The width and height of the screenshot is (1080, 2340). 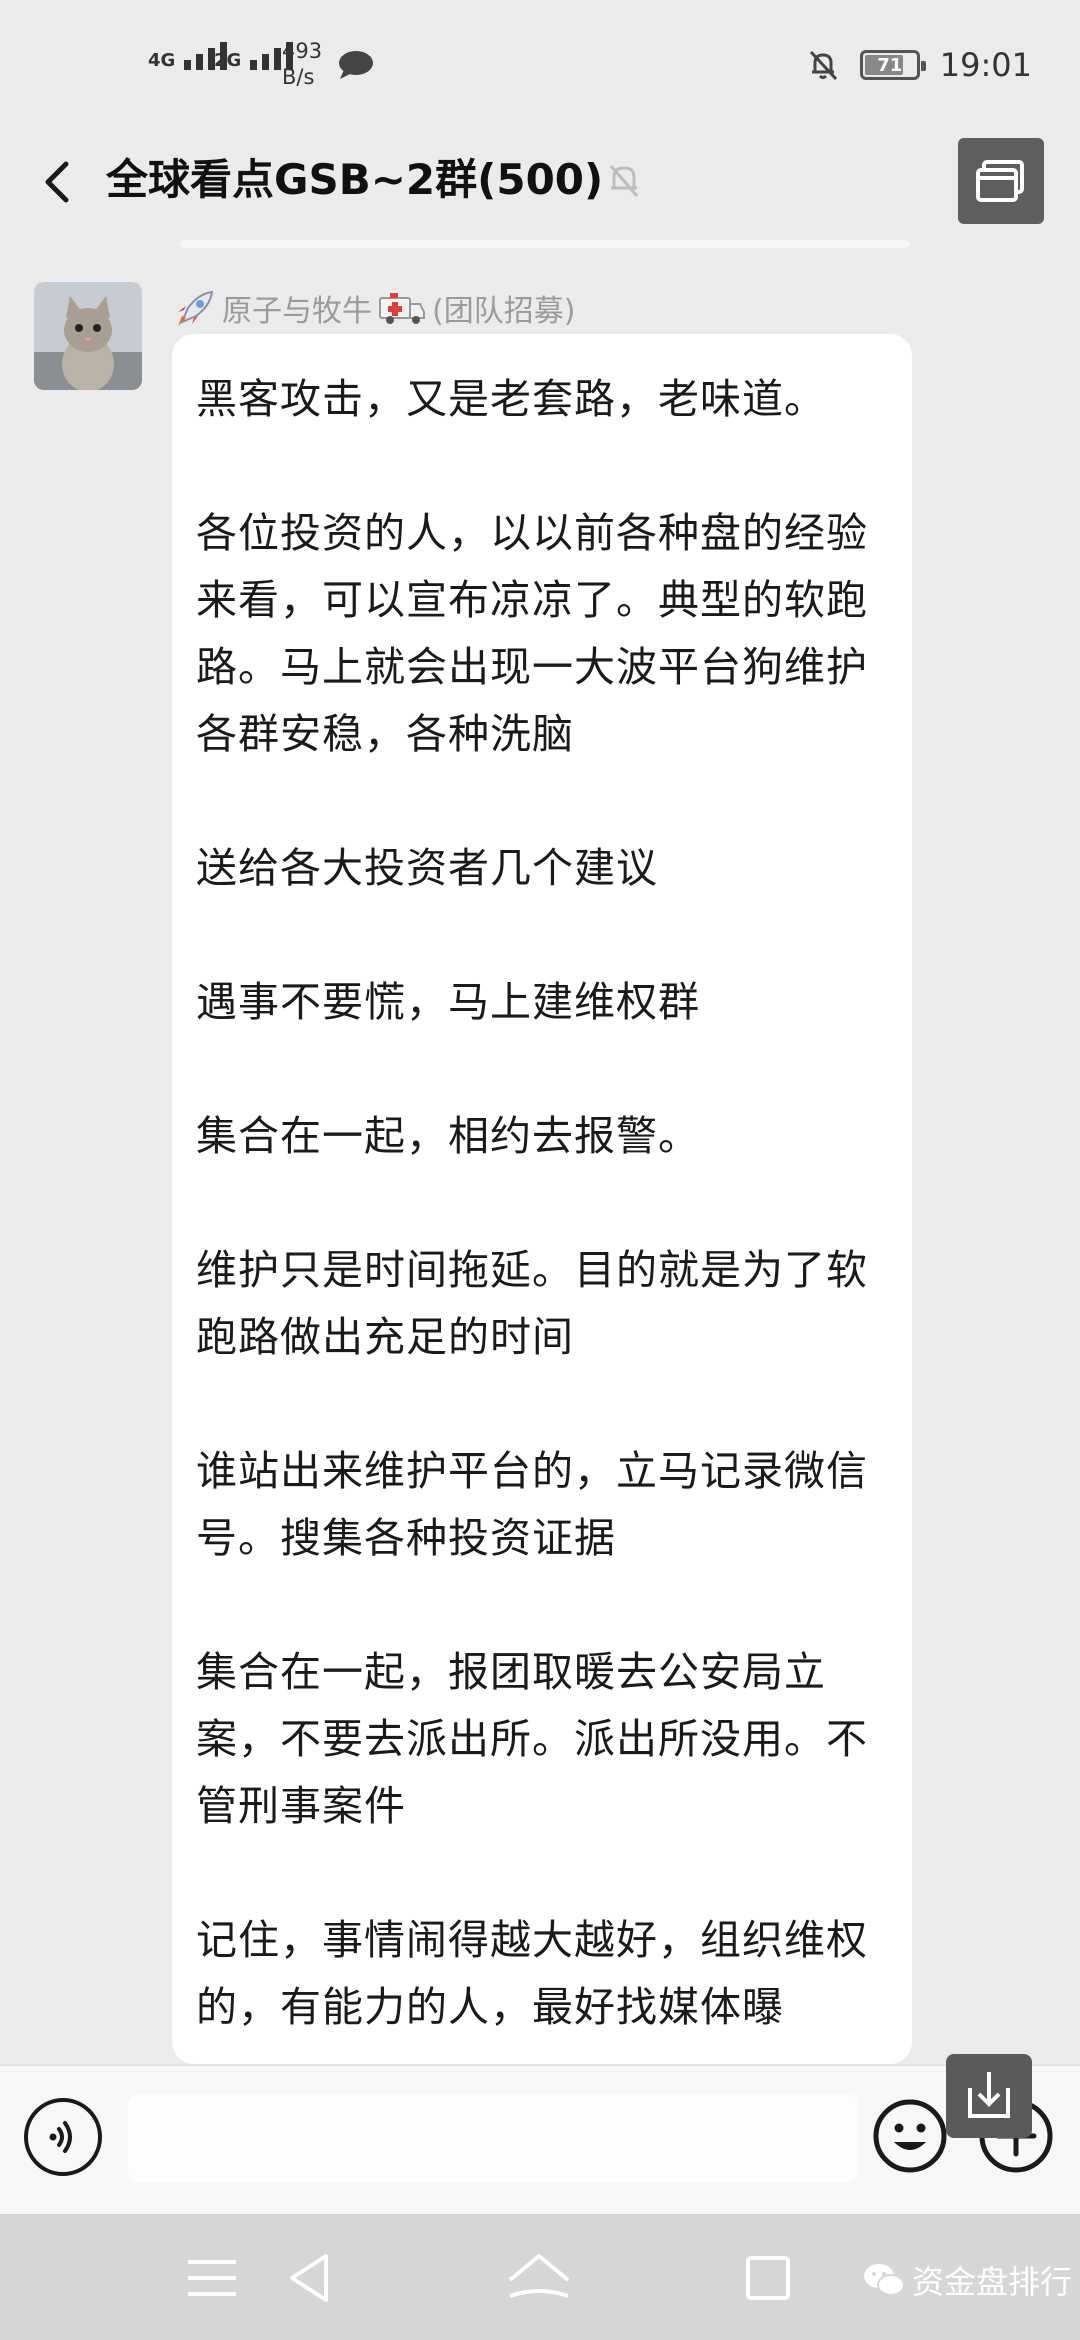 What do you see at coordinates (985, 65) in the screenshot?
I see `status-time: 19:01` at bounding box center [985, 65].